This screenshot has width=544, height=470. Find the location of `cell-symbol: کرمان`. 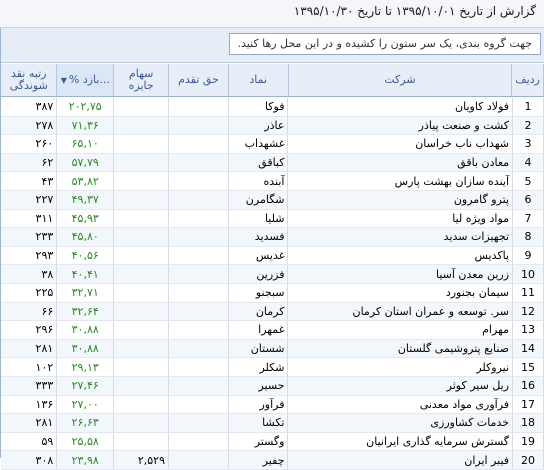

cell-symbol: کرمان is located at coordinates (258, 312).